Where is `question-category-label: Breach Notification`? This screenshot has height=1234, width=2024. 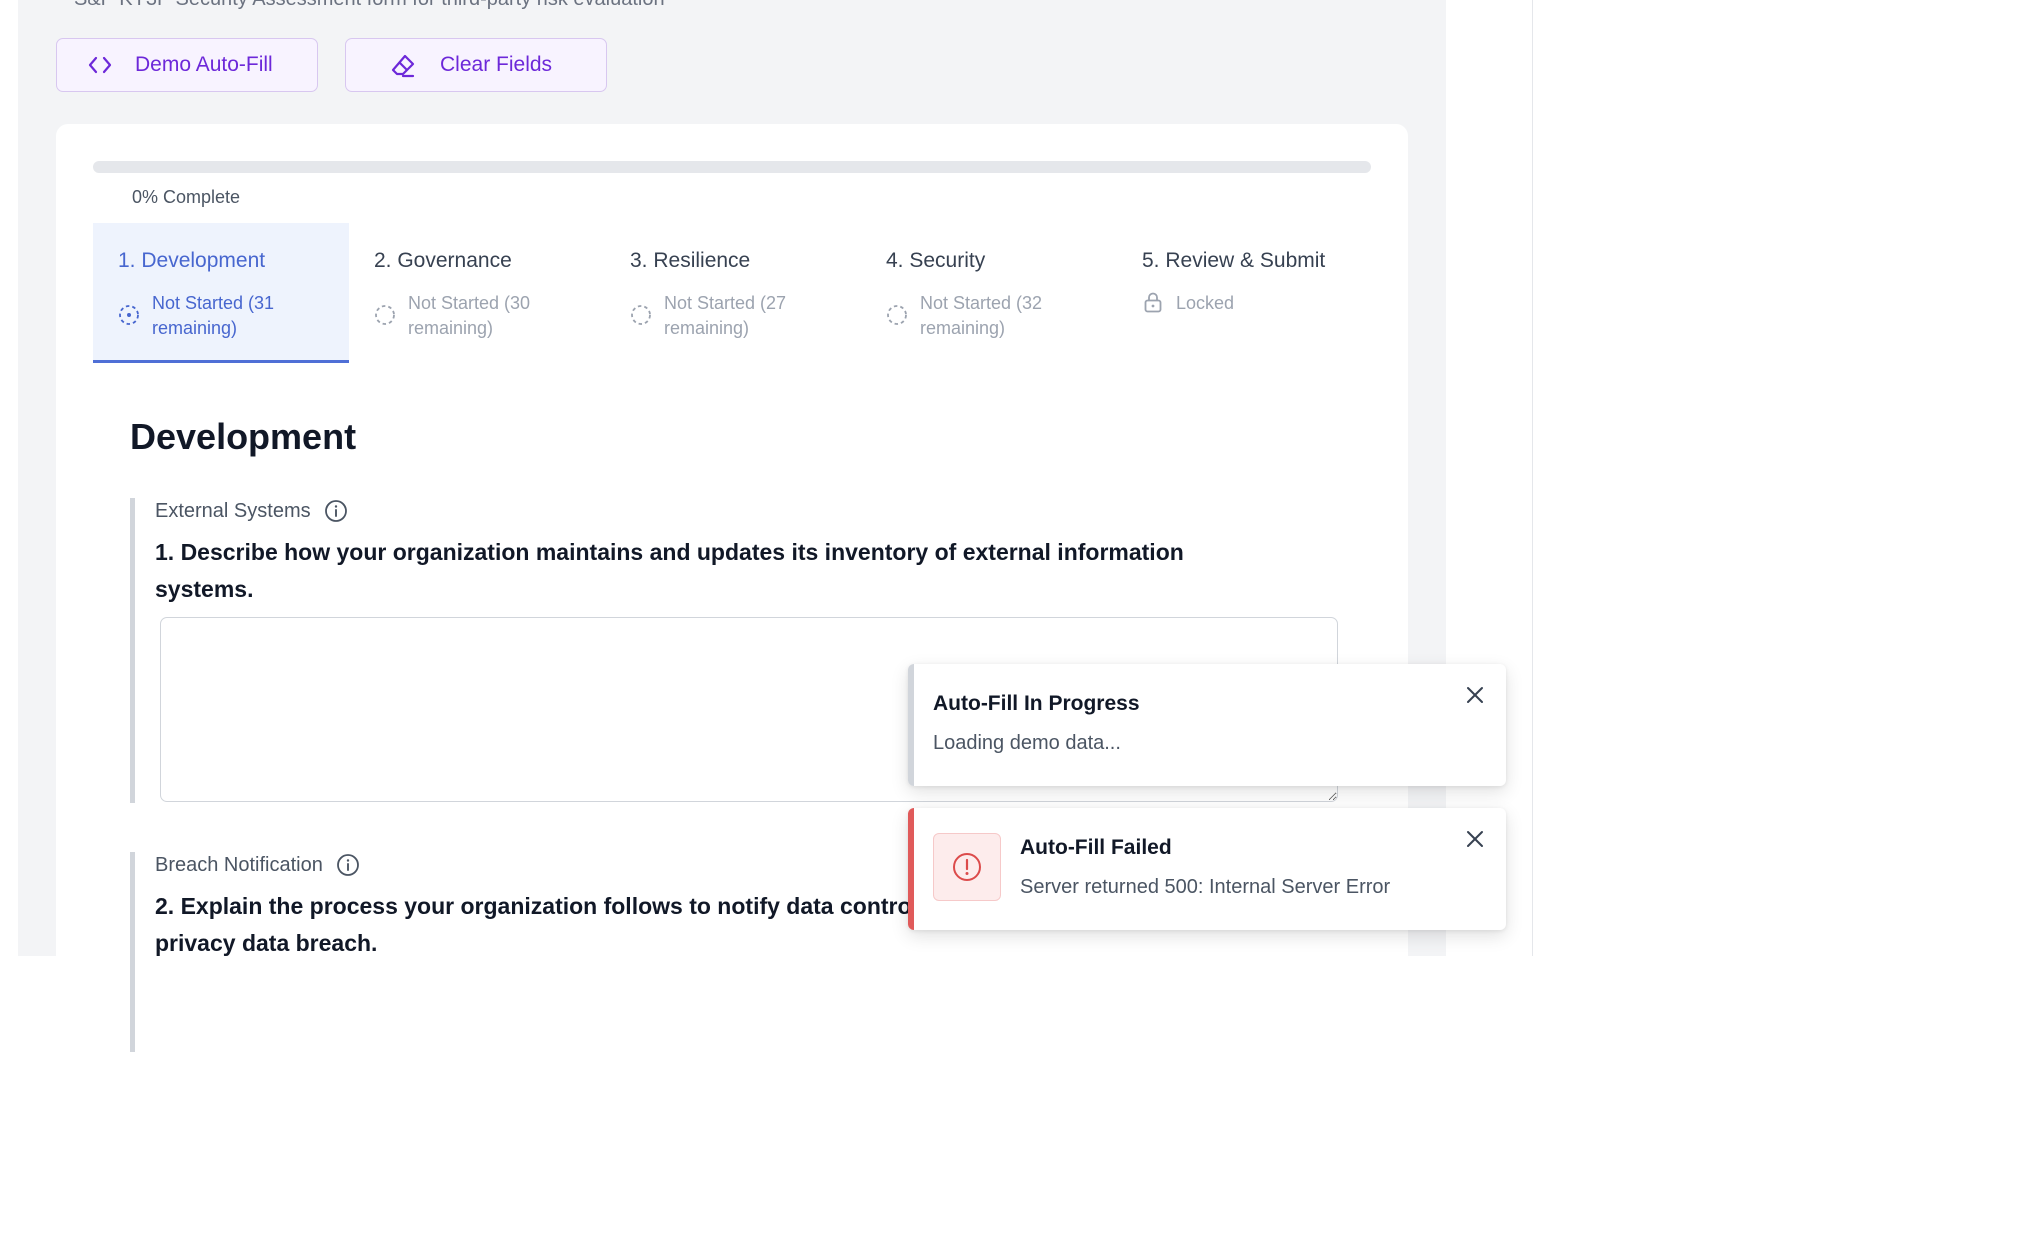
question-category-label: Breach Notification is located at coordinates (239, 864).